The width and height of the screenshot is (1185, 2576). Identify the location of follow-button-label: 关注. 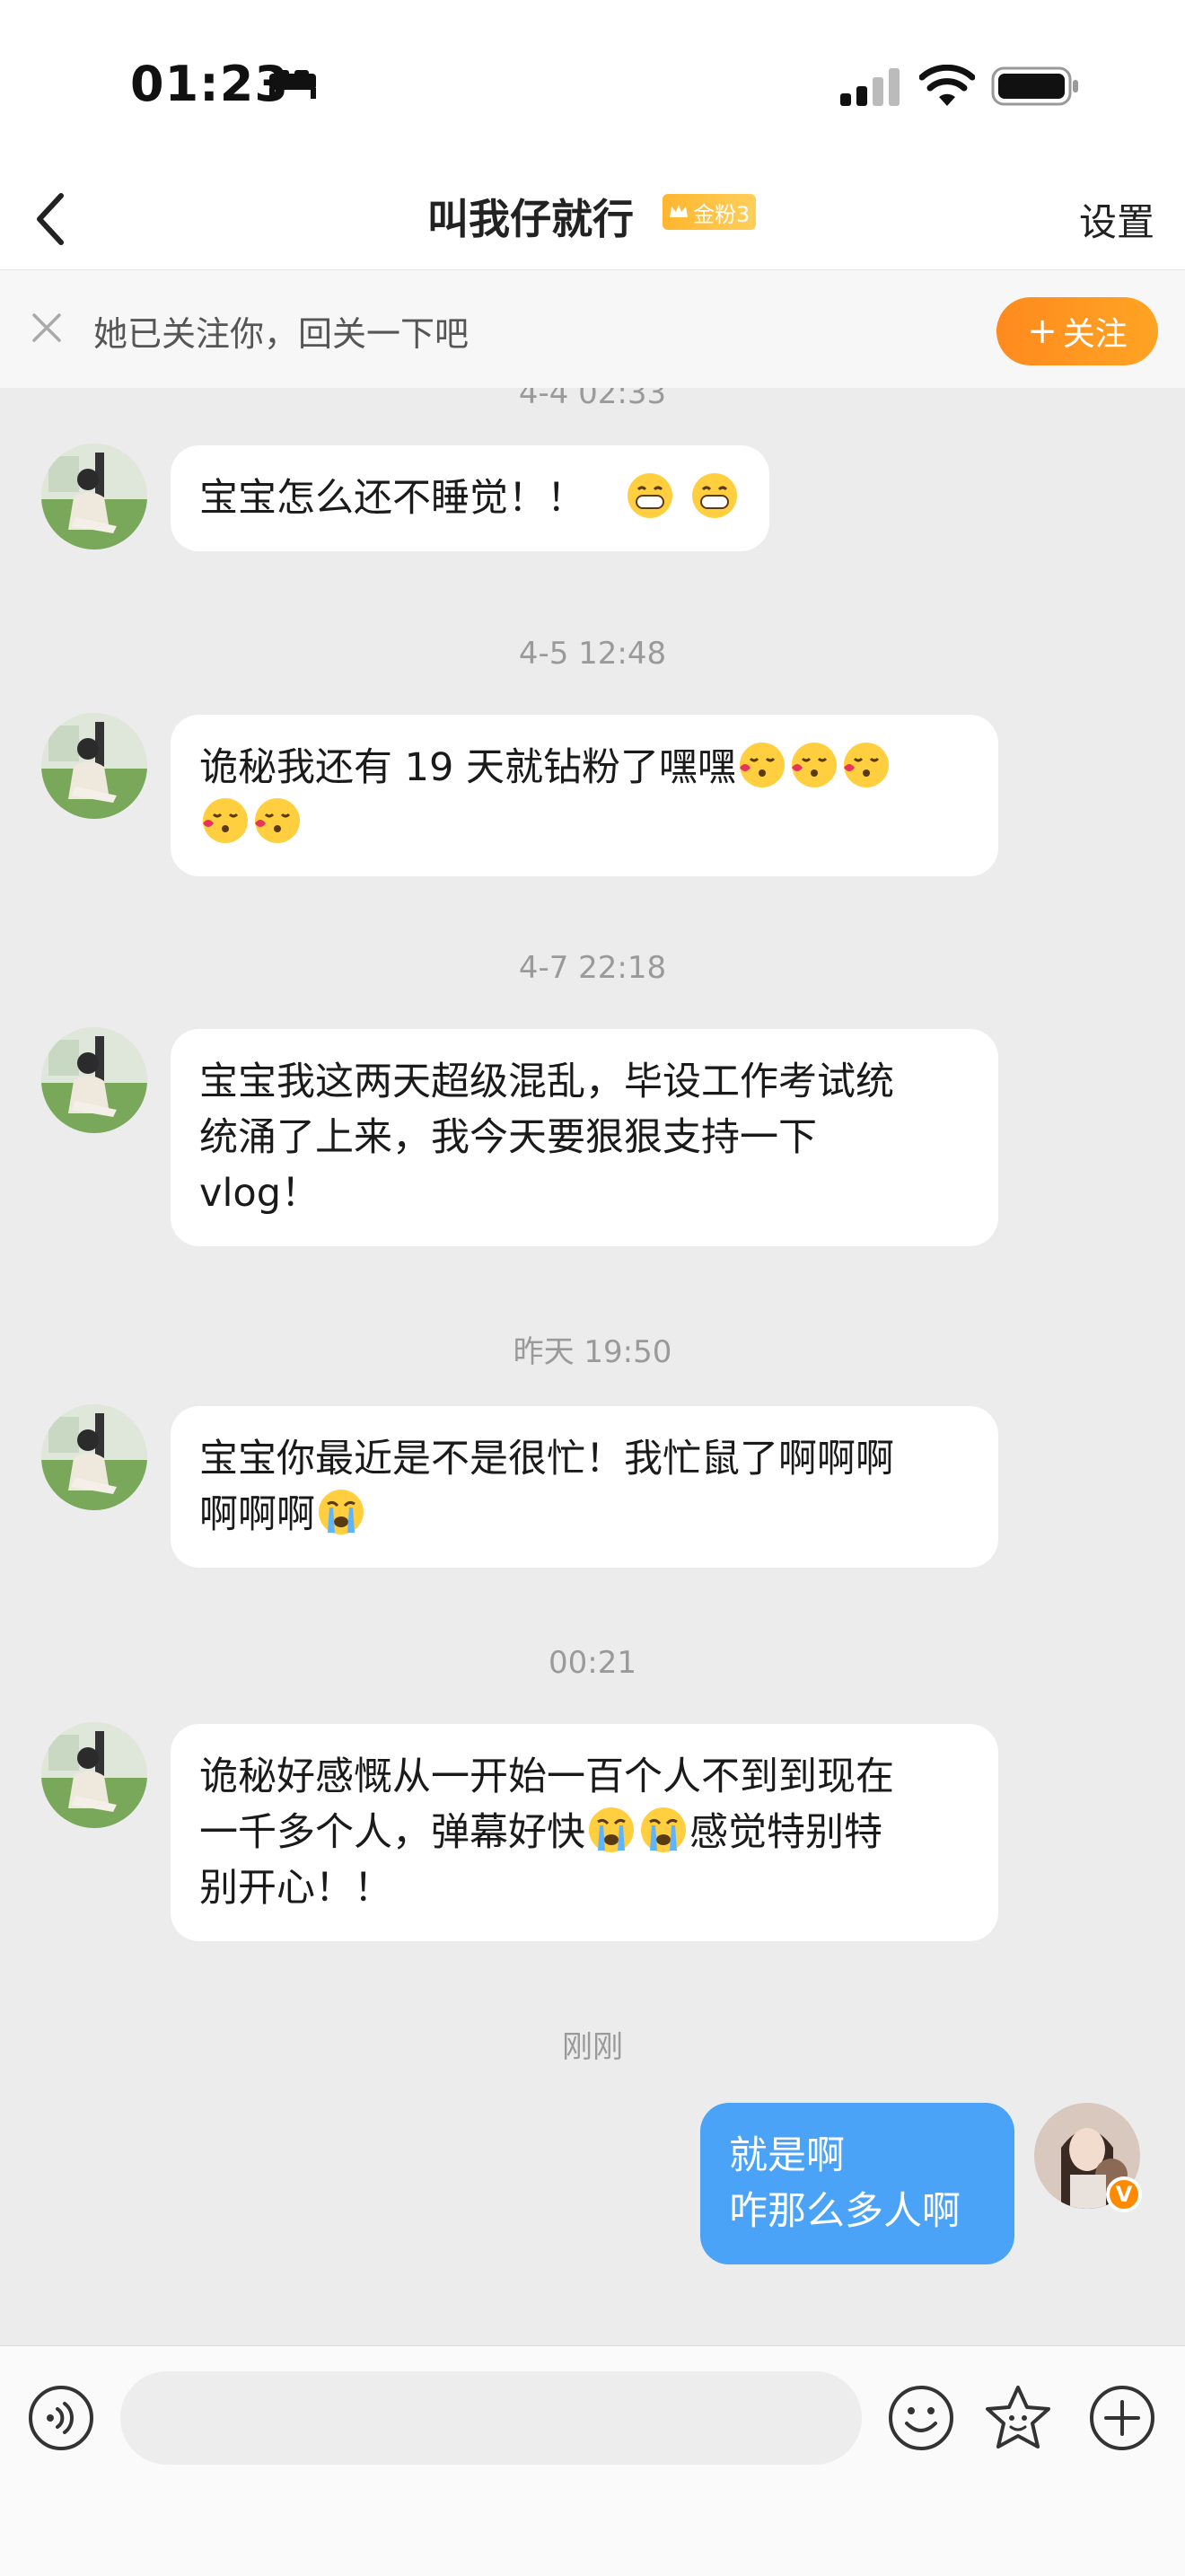
(1095, 334).